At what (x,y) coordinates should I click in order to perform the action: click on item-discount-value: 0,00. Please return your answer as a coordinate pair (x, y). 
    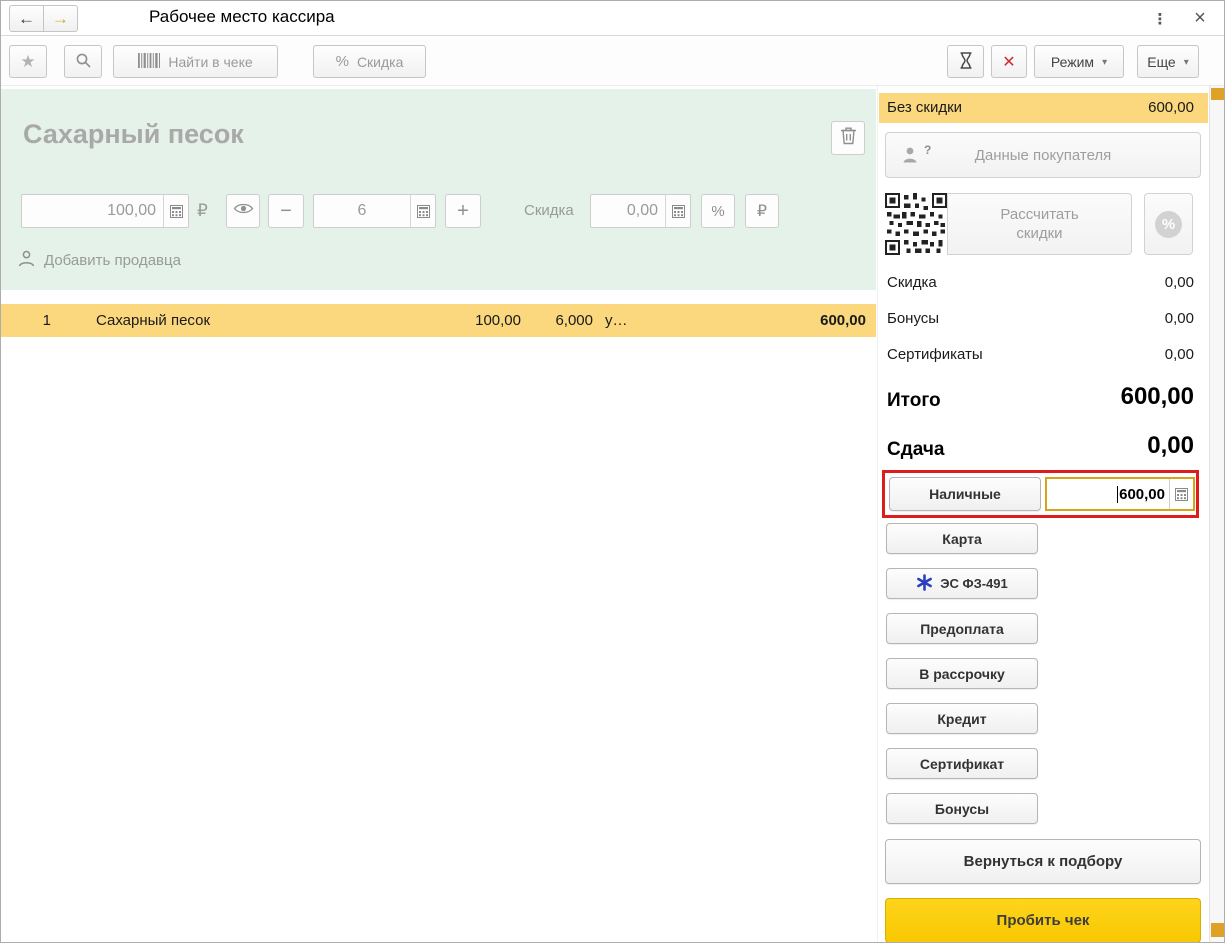
    Looking at the image, I should click on (628, 211).